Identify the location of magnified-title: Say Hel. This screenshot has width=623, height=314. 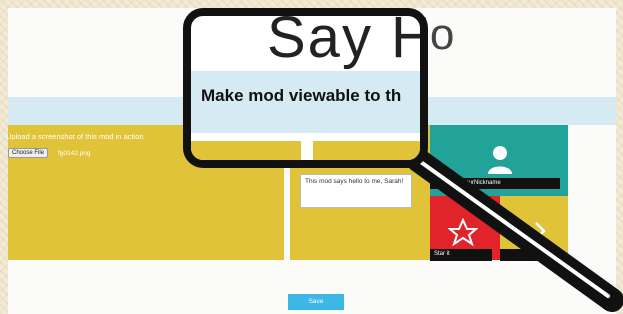
(343, 39).